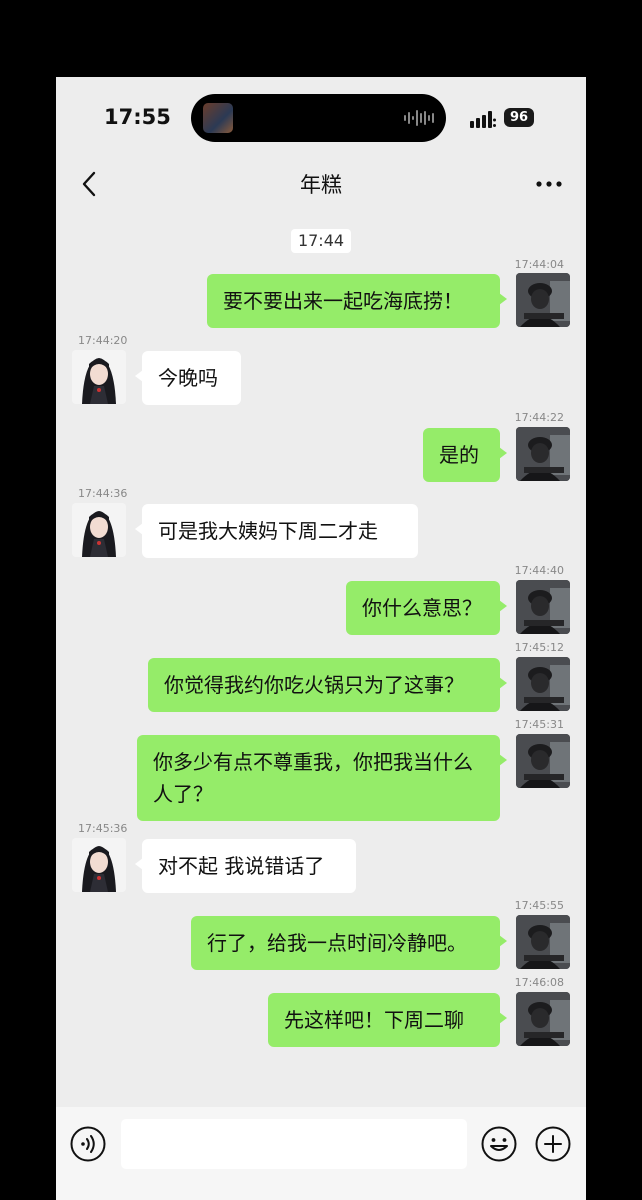 This screenshot has width=642, height=1200. Describe the element at coordinates (539, 982) in the screenshot. I see `message-timestamp: 17:46:08` at that location.